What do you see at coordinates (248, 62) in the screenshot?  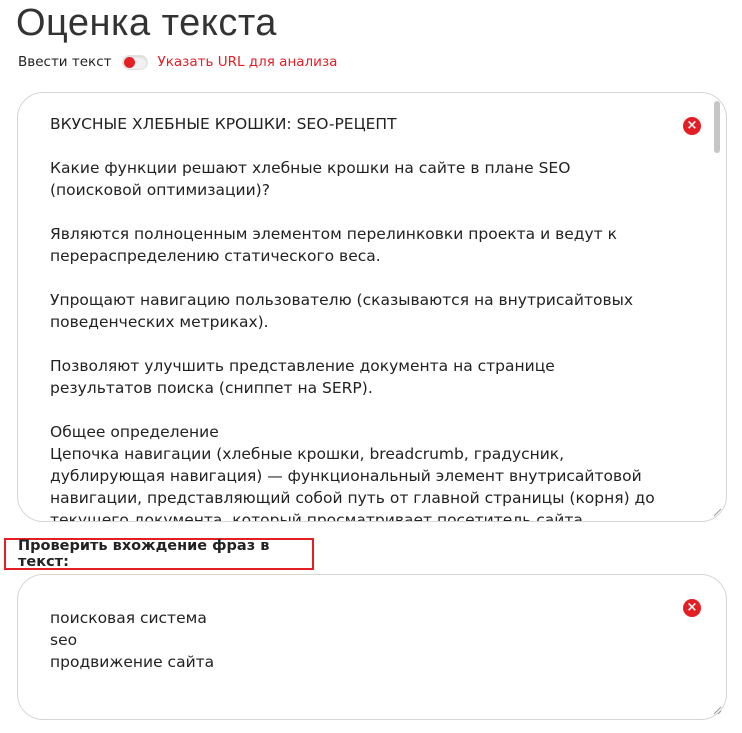 I see `mode-url-link: Указать URL для анализа` at bounding box center [248, 62].